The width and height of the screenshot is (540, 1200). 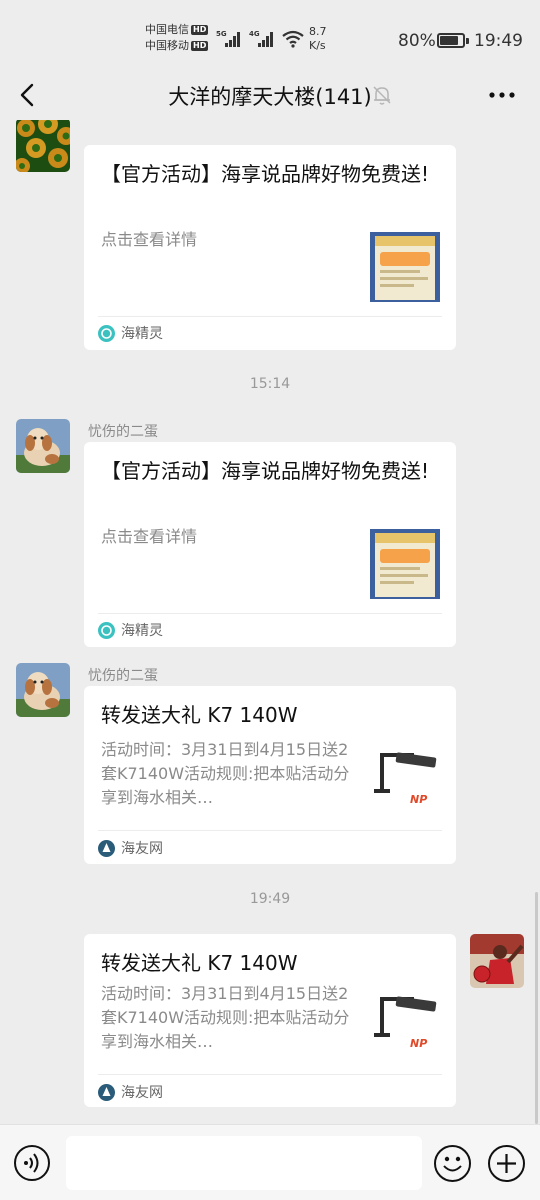 What do you see at coordinates (167, 45) in the screenshot?
I see `carrier-2: 中国移动` at bounding box center [167, 45].